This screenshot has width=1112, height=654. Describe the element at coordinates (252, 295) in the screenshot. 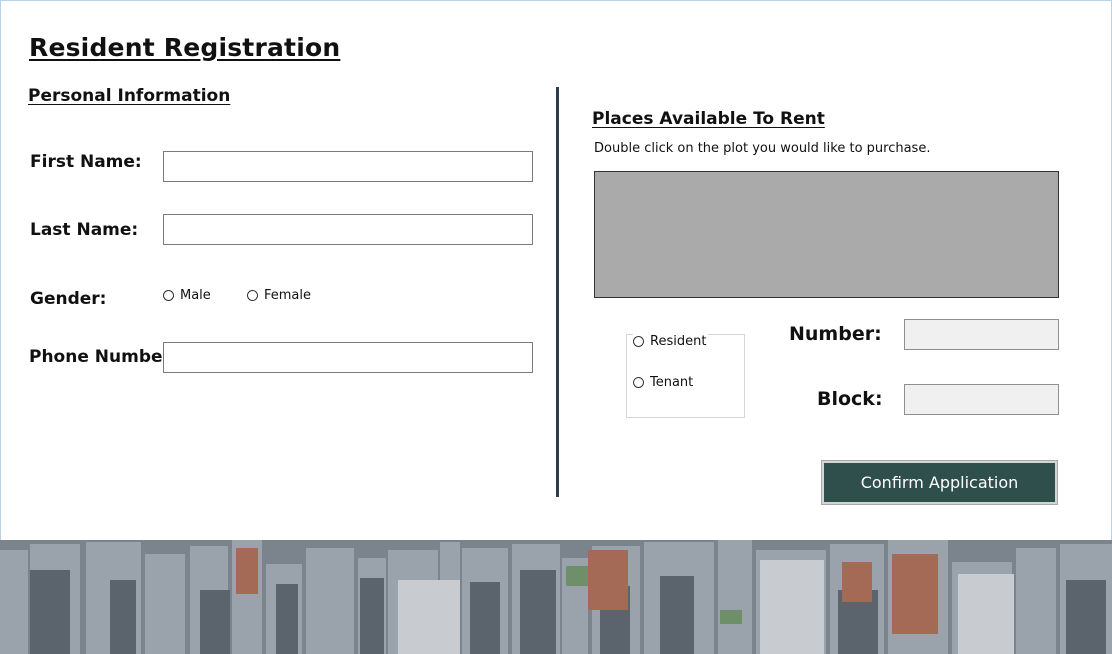

I see `female-radio` at that location.